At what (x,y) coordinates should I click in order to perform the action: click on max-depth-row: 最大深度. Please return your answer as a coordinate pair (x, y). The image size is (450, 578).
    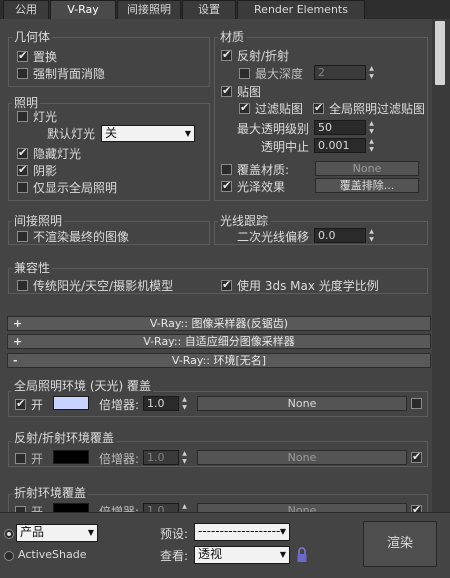
    Looking at the image, I should click on (271, 73).